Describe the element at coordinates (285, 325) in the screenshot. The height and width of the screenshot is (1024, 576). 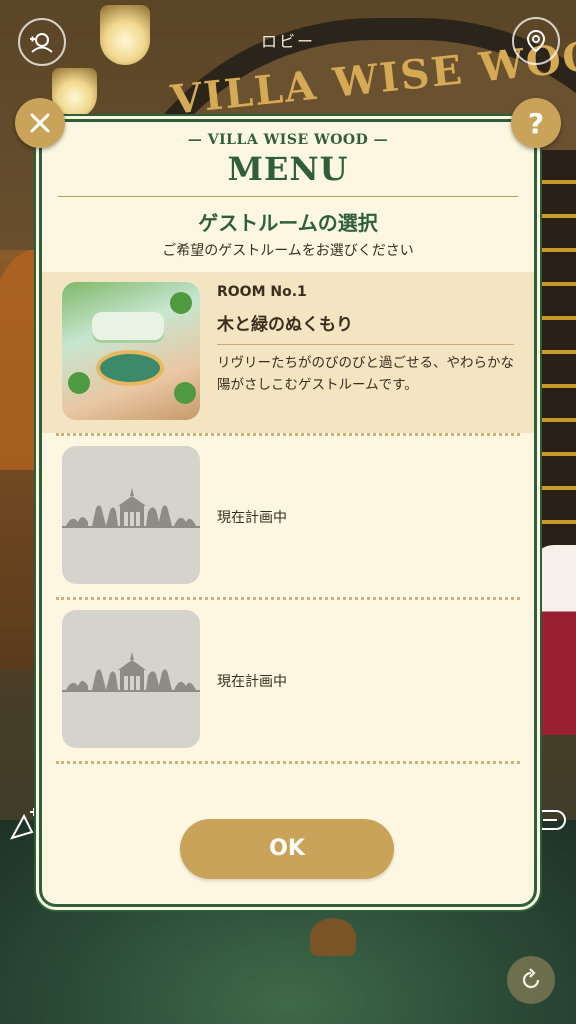
I see `room-name: 木と緑のぬくもり` at that location.